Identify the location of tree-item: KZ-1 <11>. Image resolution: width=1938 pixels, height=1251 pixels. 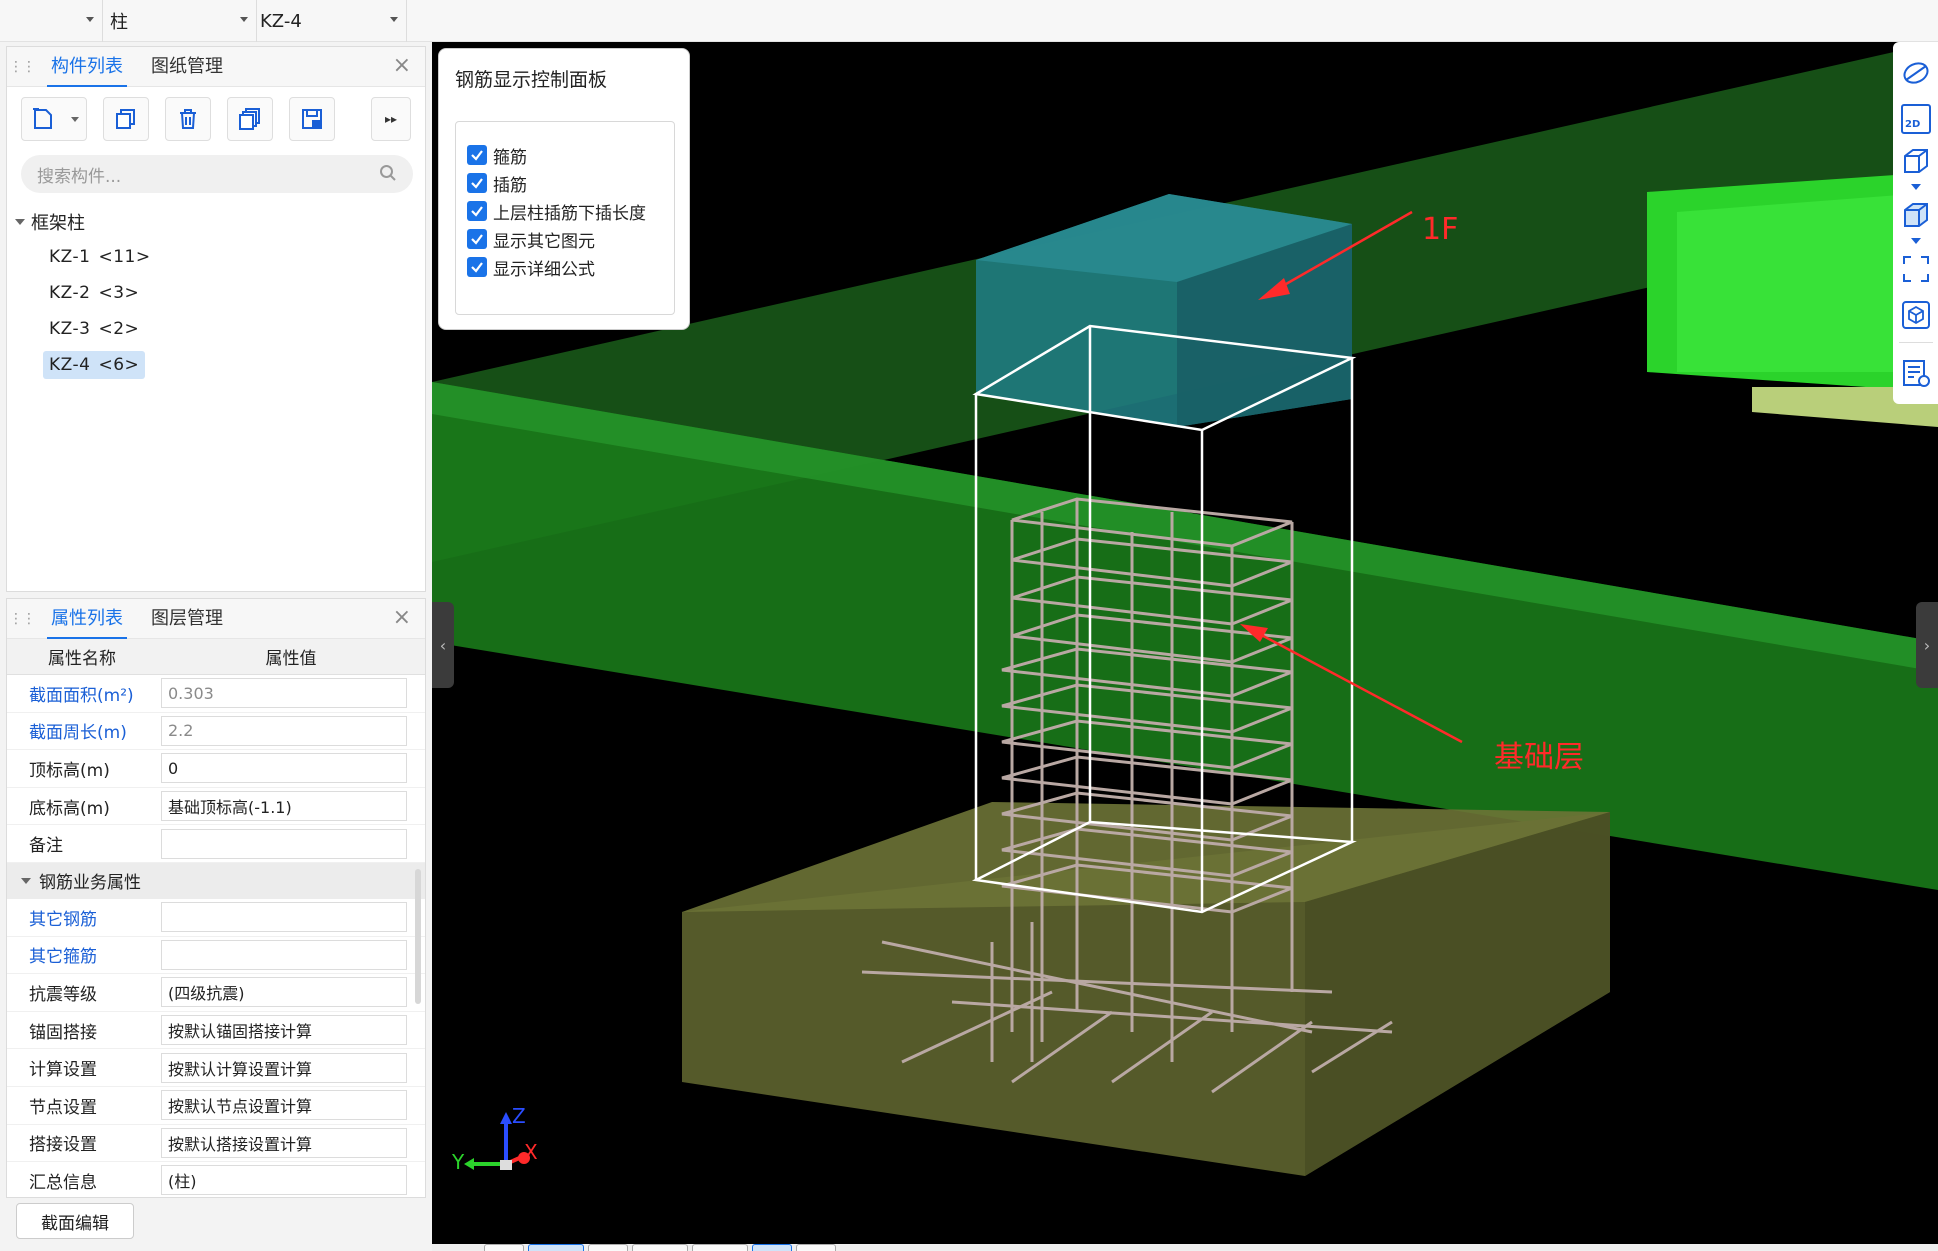
(216, 257).